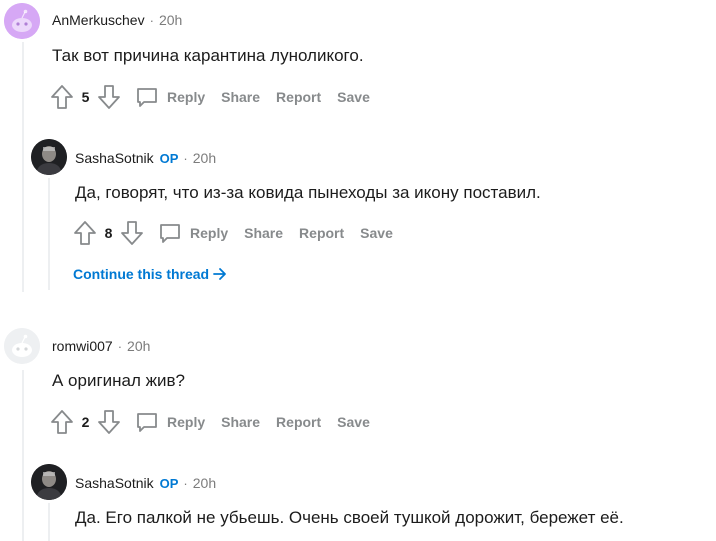 This screenshot has width=716, height=541. Describe the element at coordinates (141, 274) in the screenshot. I see `continue-thread-label: Continue this thread` at that location.